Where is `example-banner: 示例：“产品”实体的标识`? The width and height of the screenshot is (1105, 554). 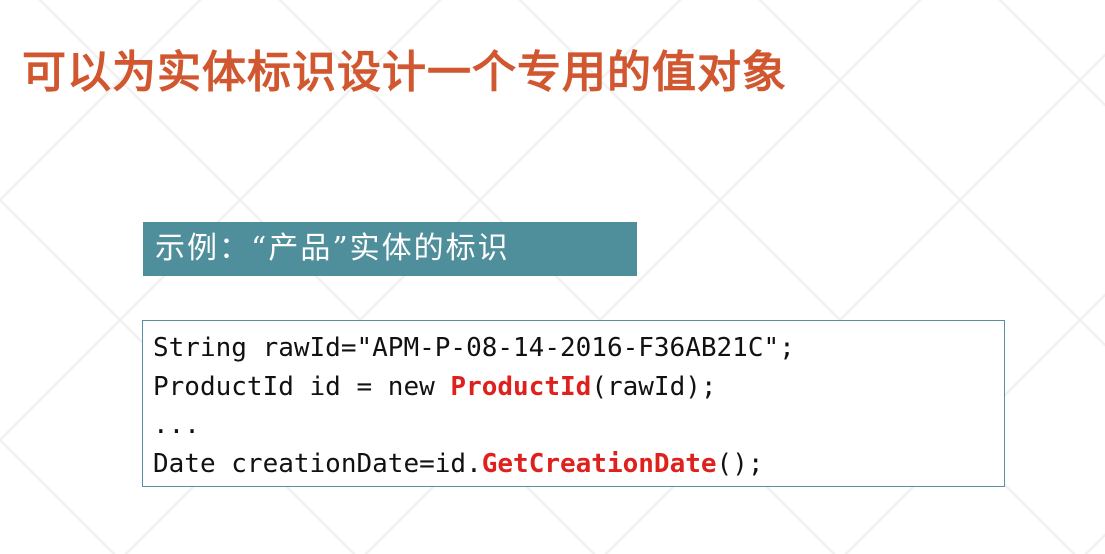
example-banner: 示例：“产品”实体的标识 is located at coordinates (390, 249).